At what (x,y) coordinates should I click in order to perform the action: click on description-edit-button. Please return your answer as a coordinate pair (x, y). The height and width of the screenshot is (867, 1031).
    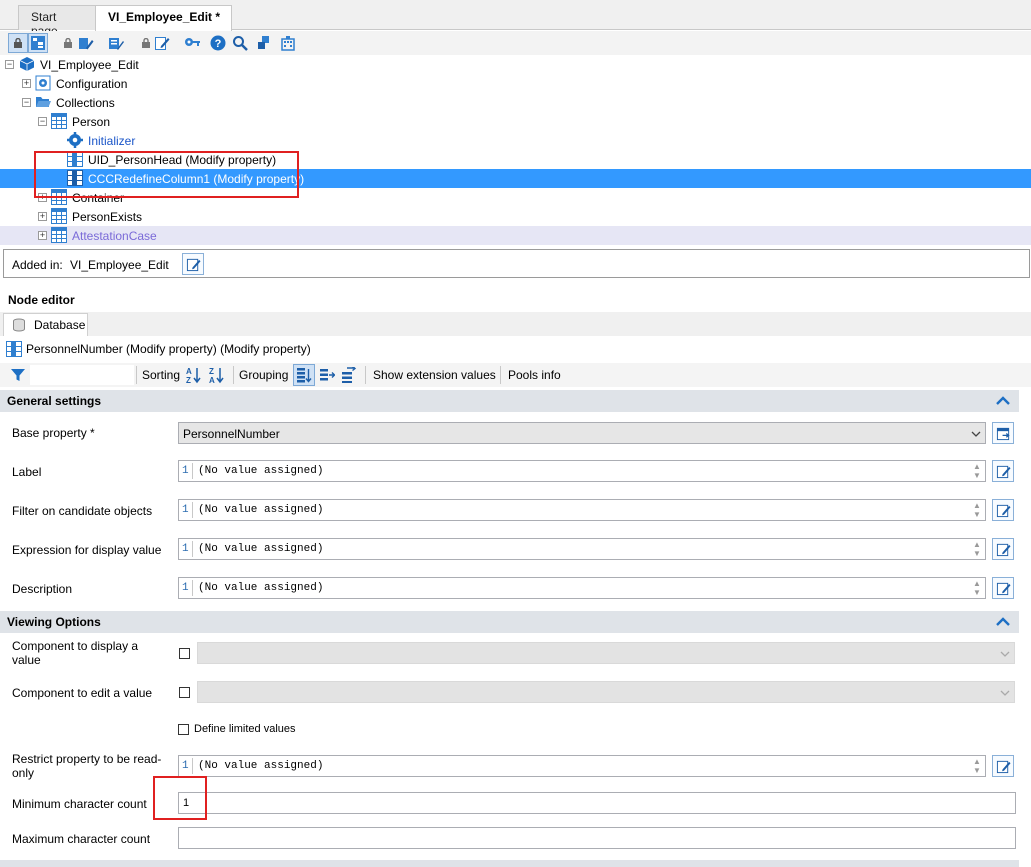
    Looking at the image, I should click on (1003, 588).